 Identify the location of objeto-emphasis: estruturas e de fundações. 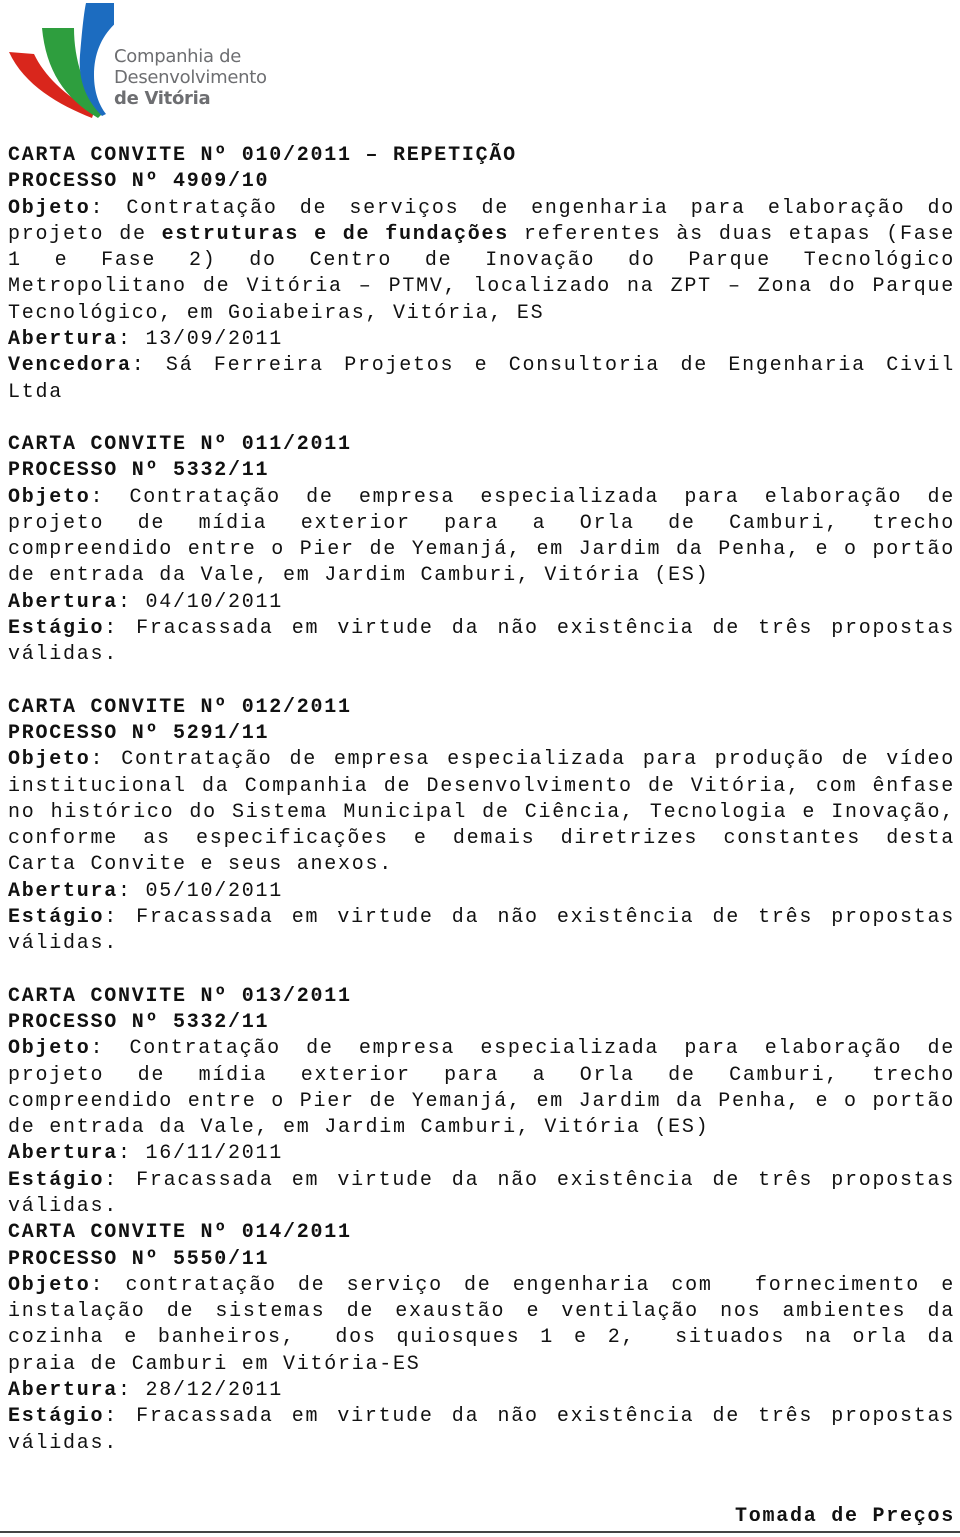
(335, 234).